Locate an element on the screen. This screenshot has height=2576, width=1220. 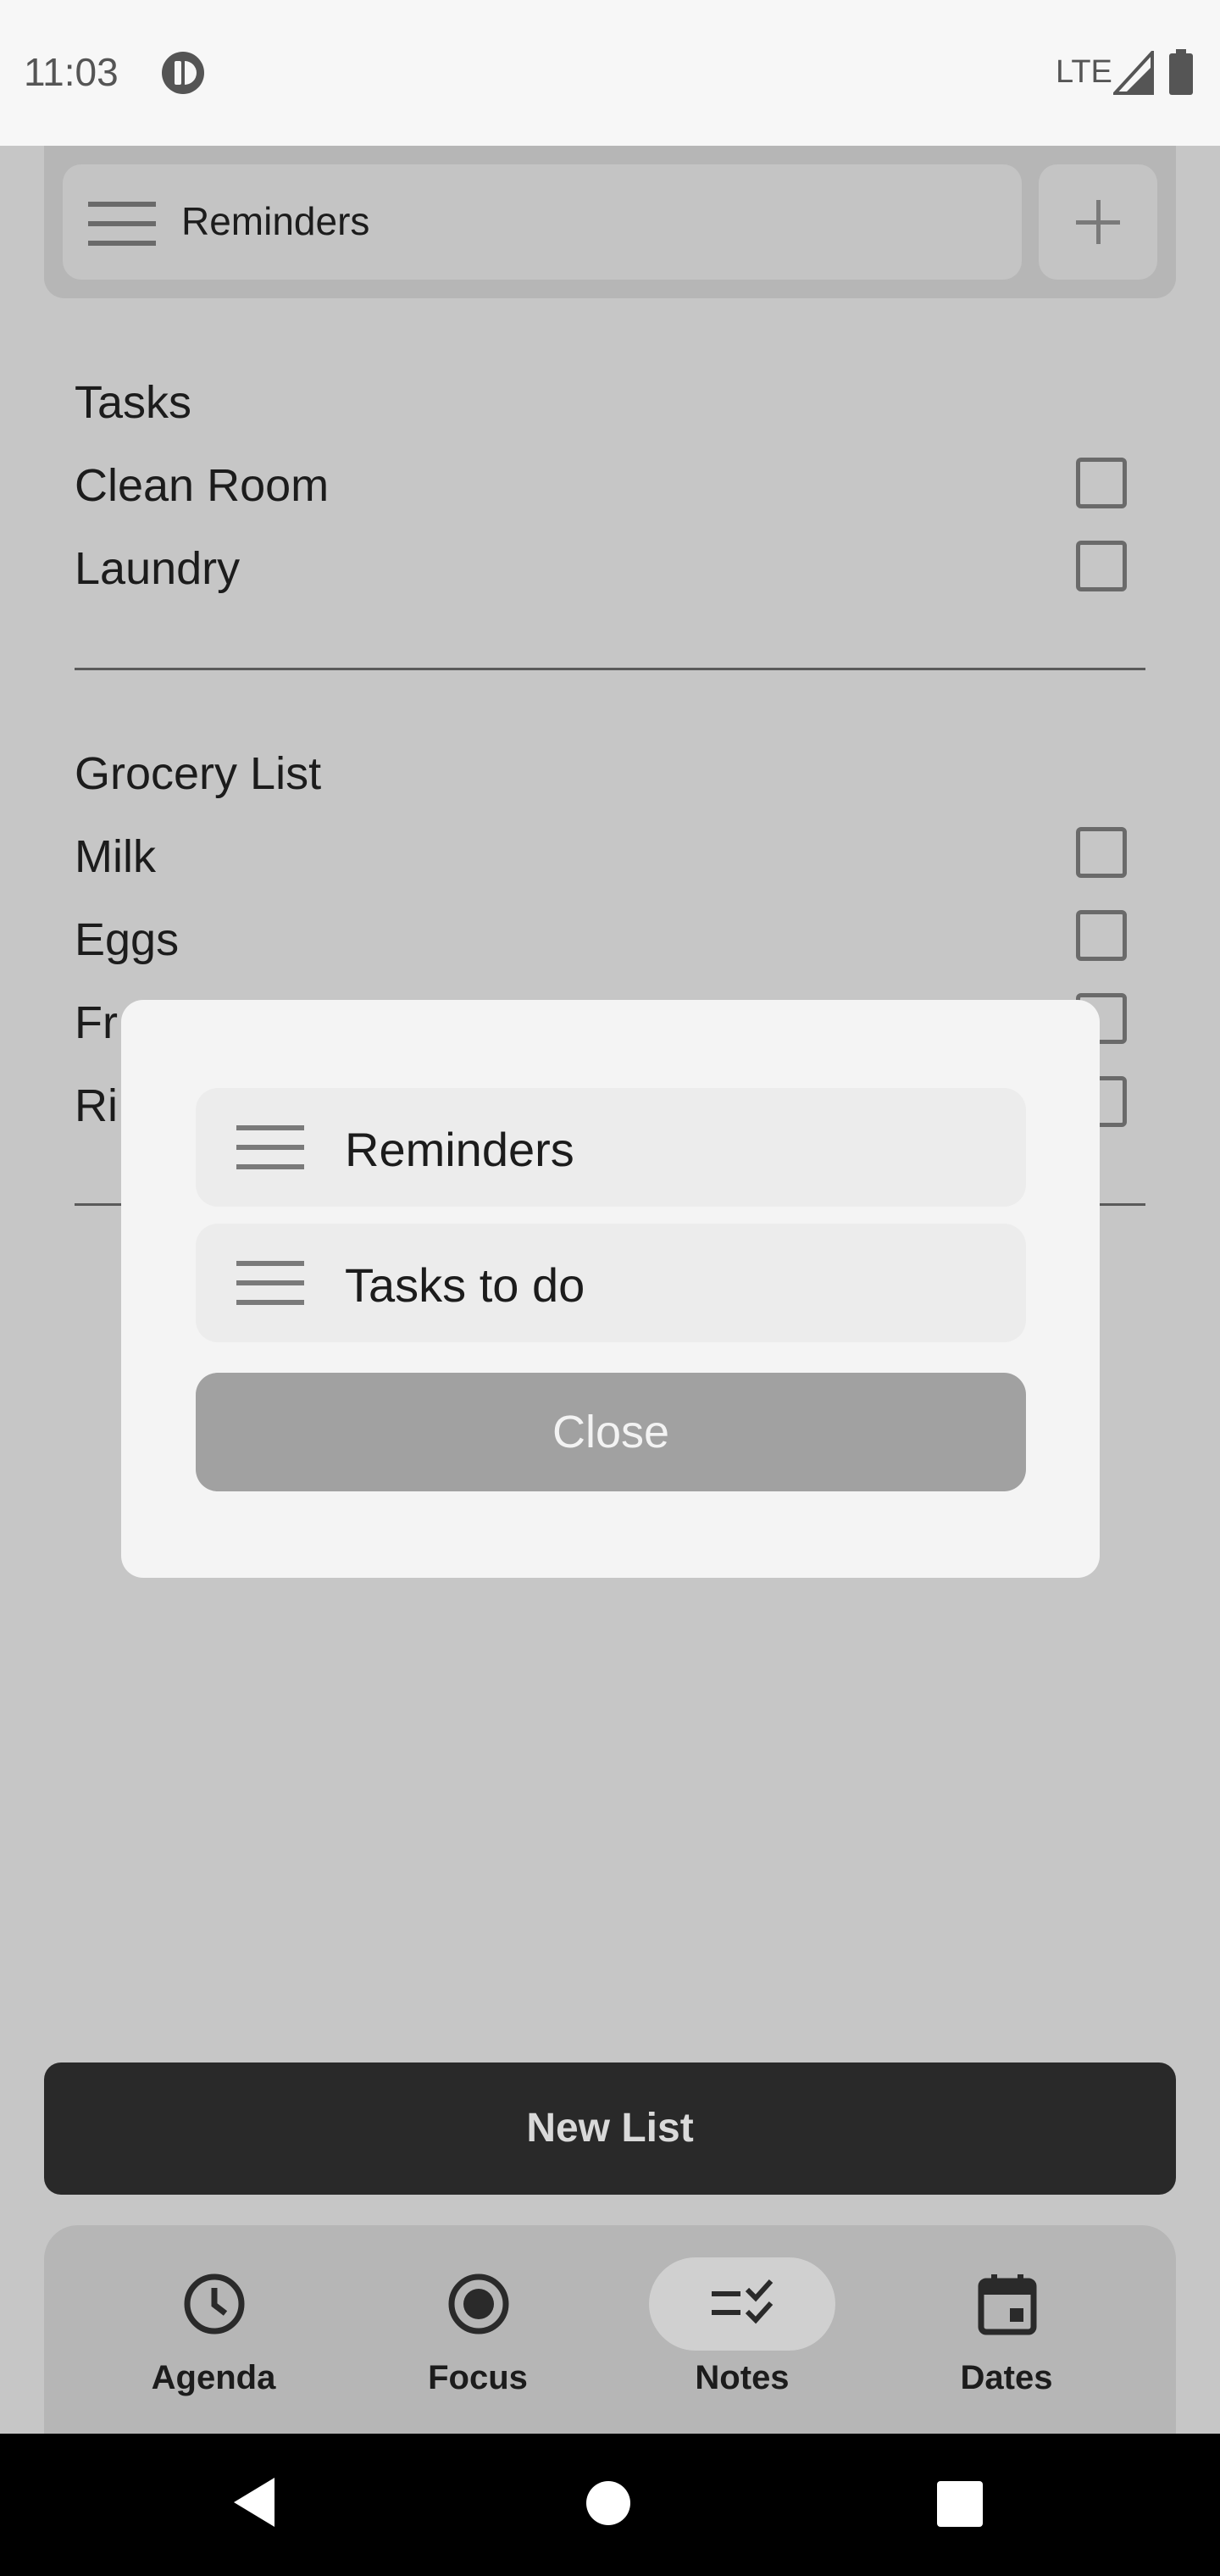
network-type: LTE is located at coordinates (1084, 72).